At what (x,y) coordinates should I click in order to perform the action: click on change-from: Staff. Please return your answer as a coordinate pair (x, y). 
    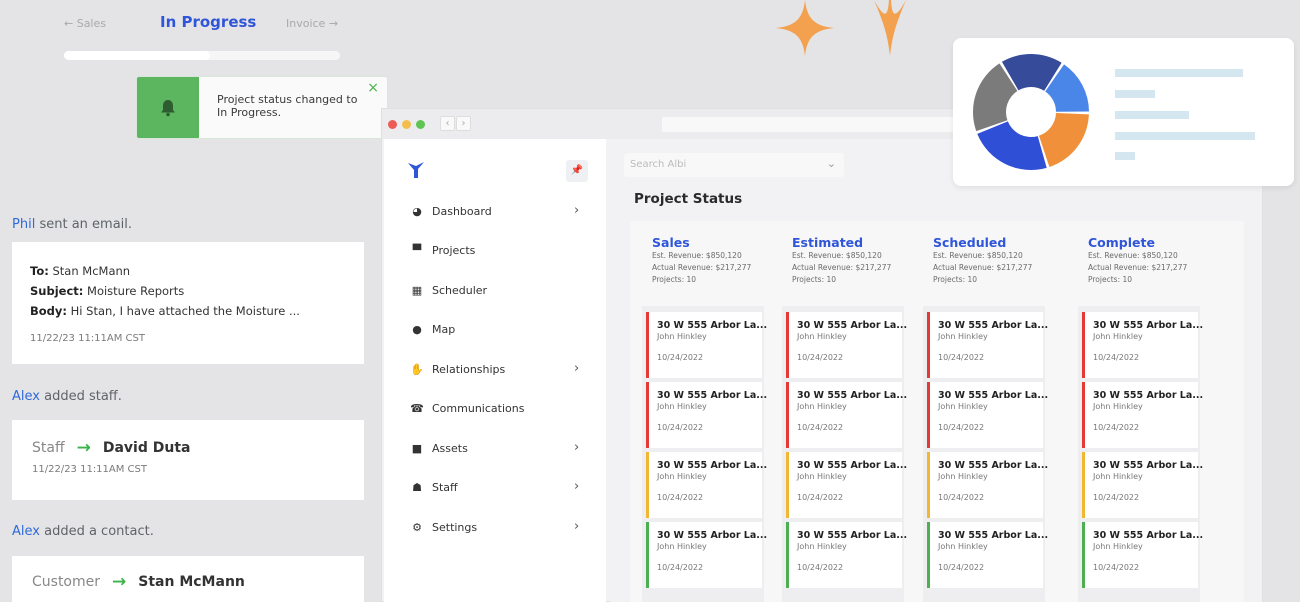
    Looking at the image, I should click on (48, 448).